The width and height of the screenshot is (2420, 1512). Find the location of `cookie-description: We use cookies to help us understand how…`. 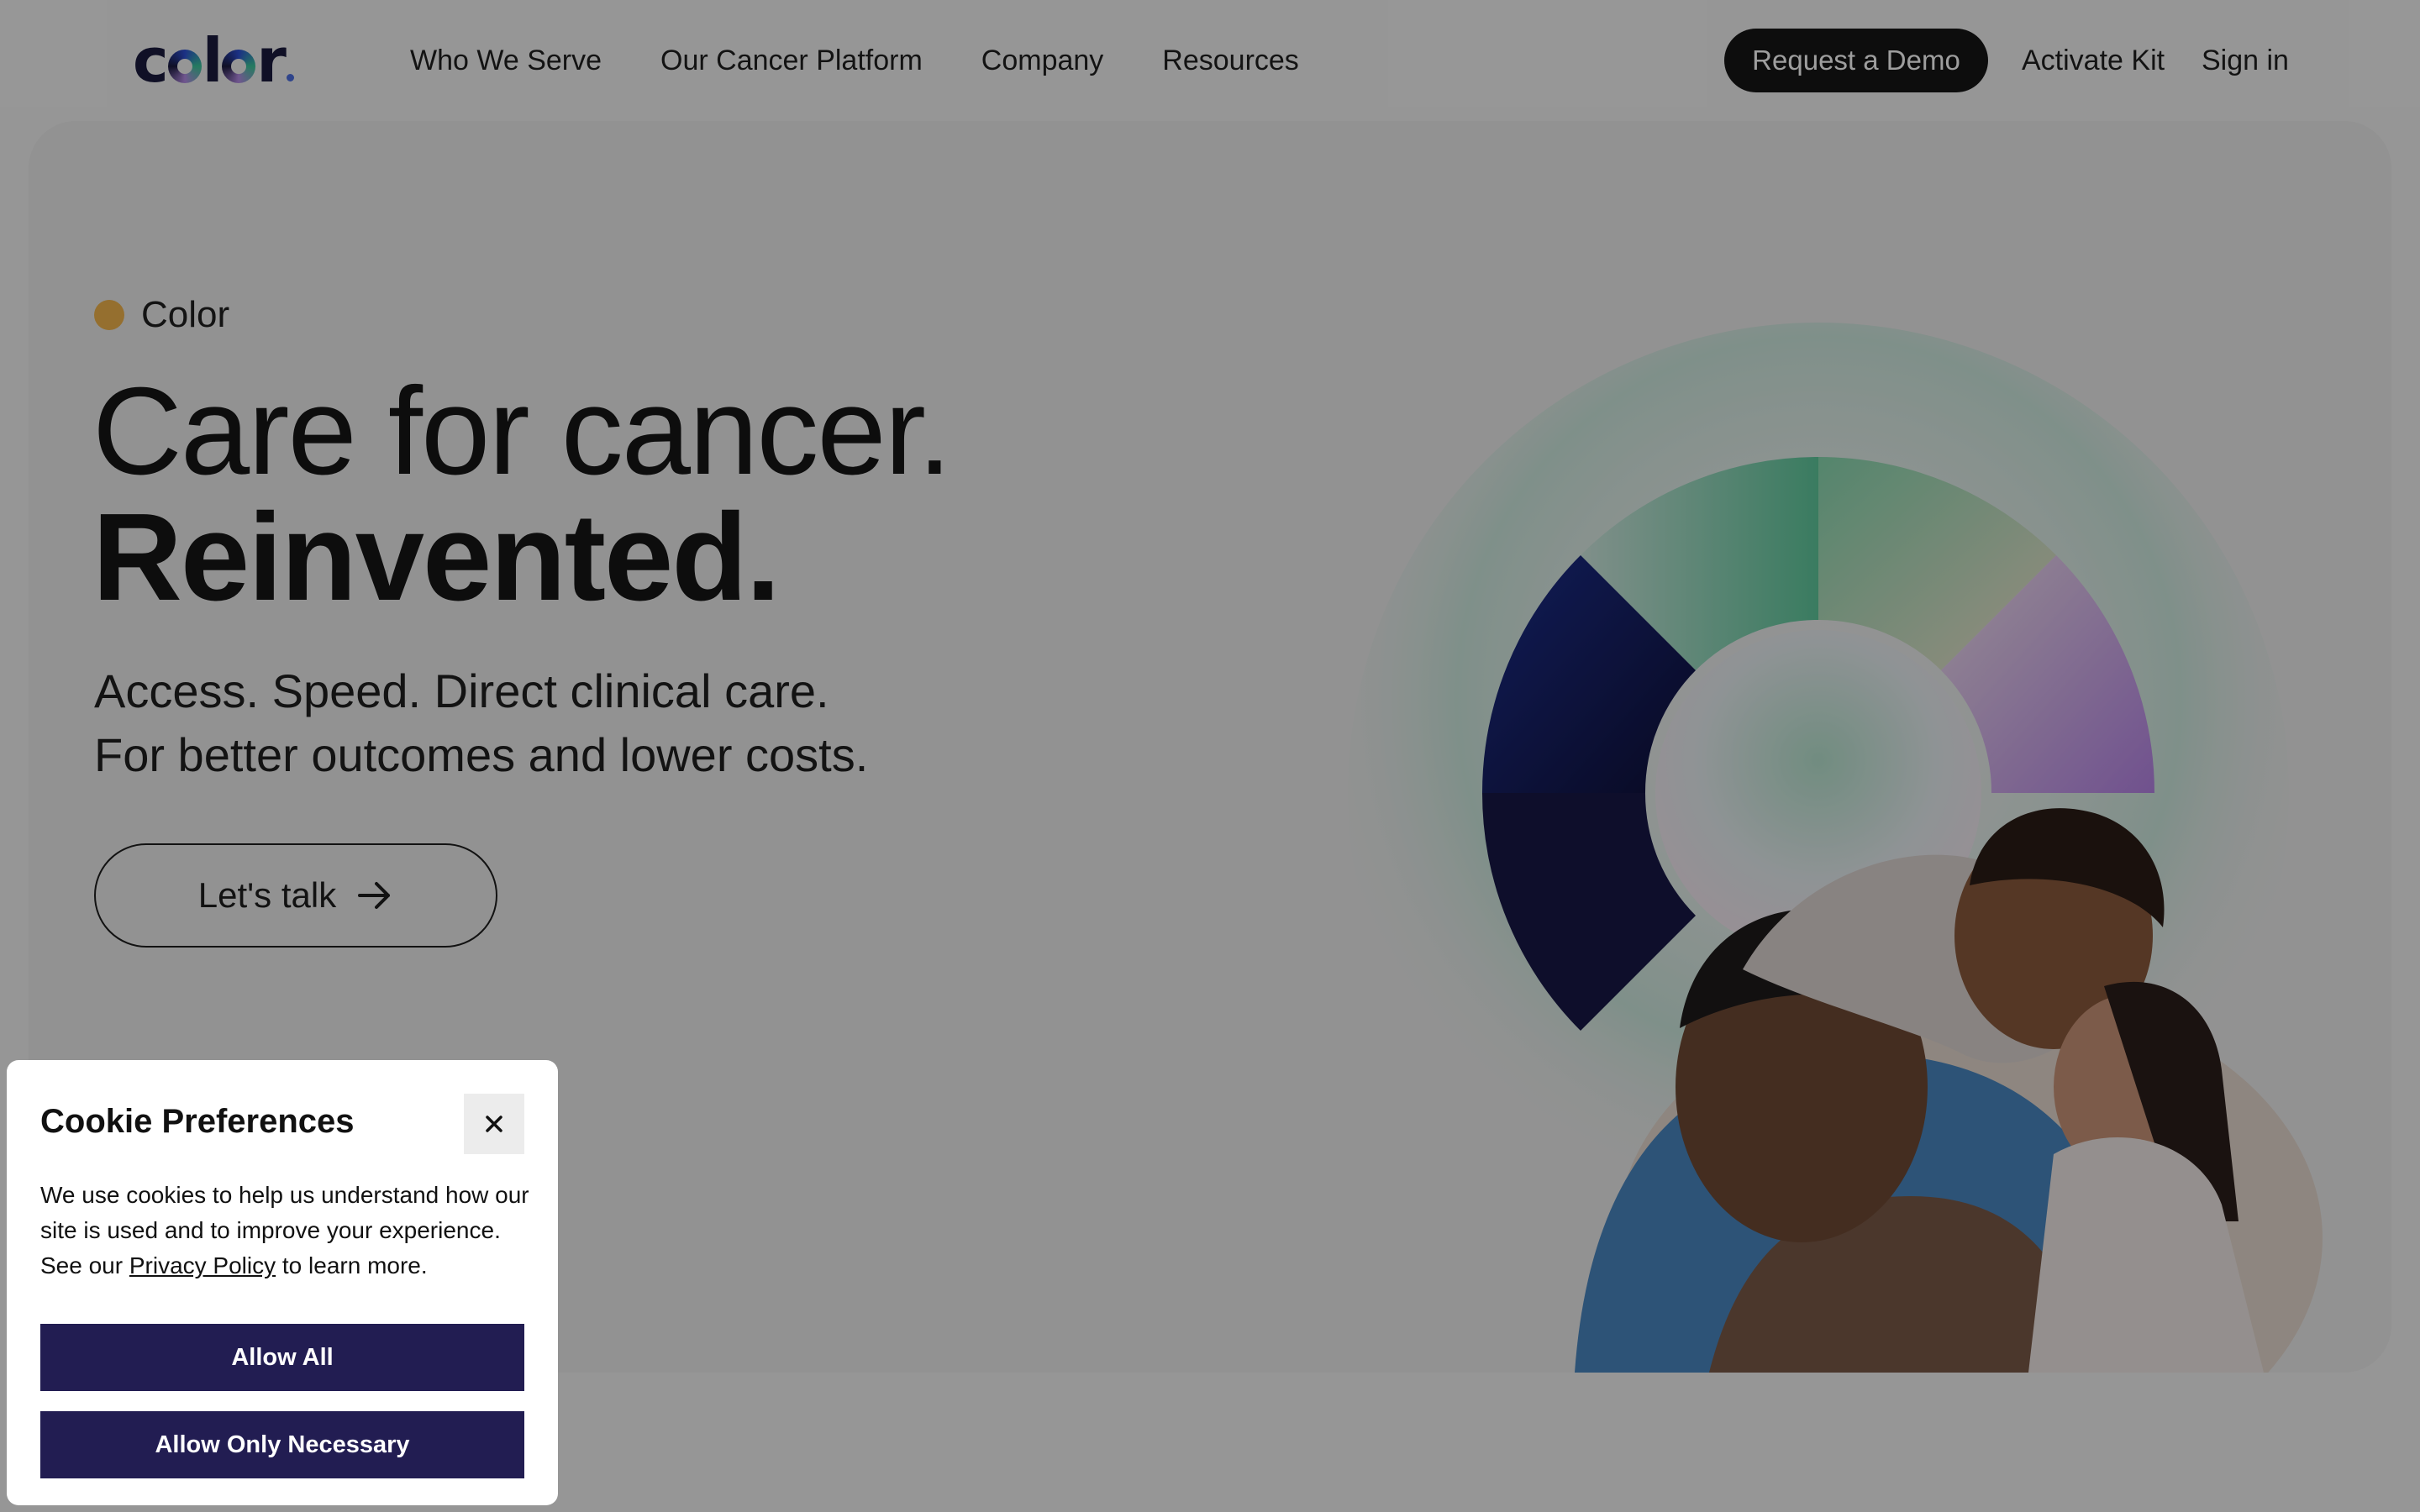

cookie-description: We use cookies to help us understand how… is located at coordinates (288, 1231).